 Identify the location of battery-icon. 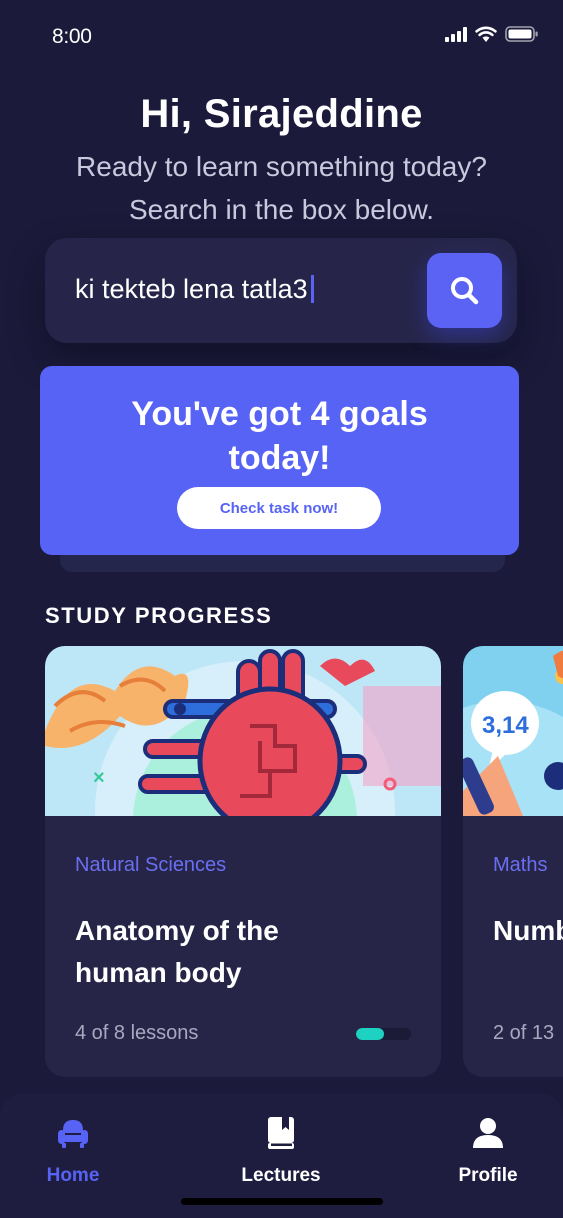
(521, 34).